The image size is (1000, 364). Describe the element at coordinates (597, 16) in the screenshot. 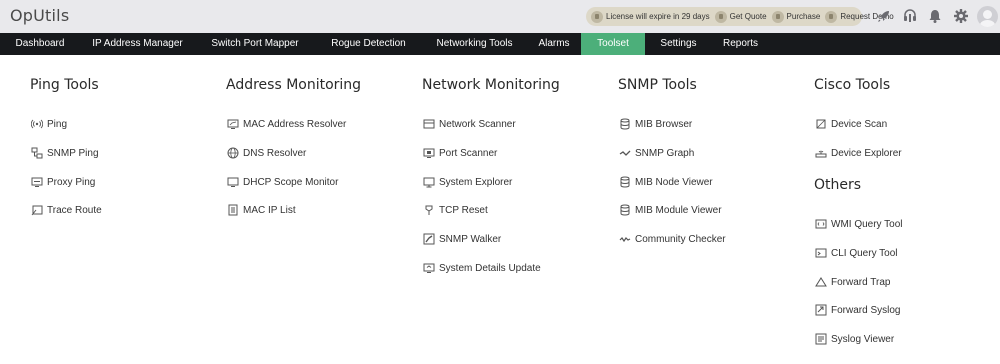

I see `license-icon` at that location.